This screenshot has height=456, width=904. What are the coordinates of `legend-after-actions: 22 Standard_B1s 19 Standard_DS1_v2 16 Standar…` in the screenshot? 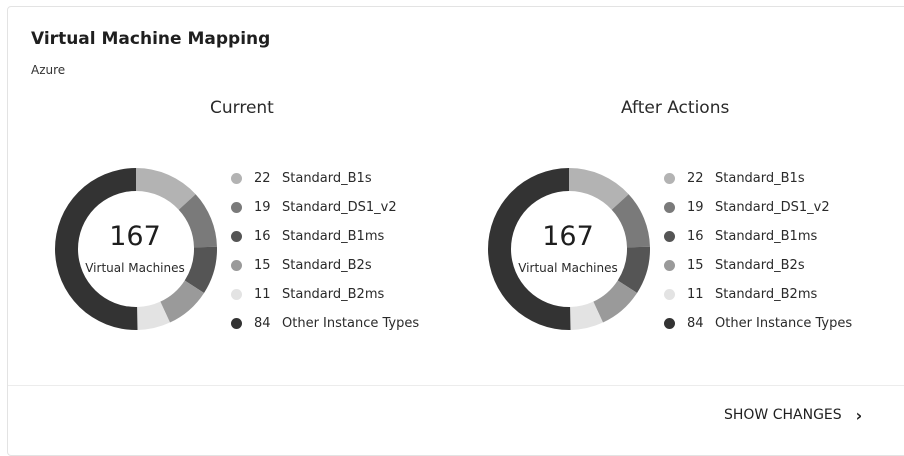 It's located at (758, 251).